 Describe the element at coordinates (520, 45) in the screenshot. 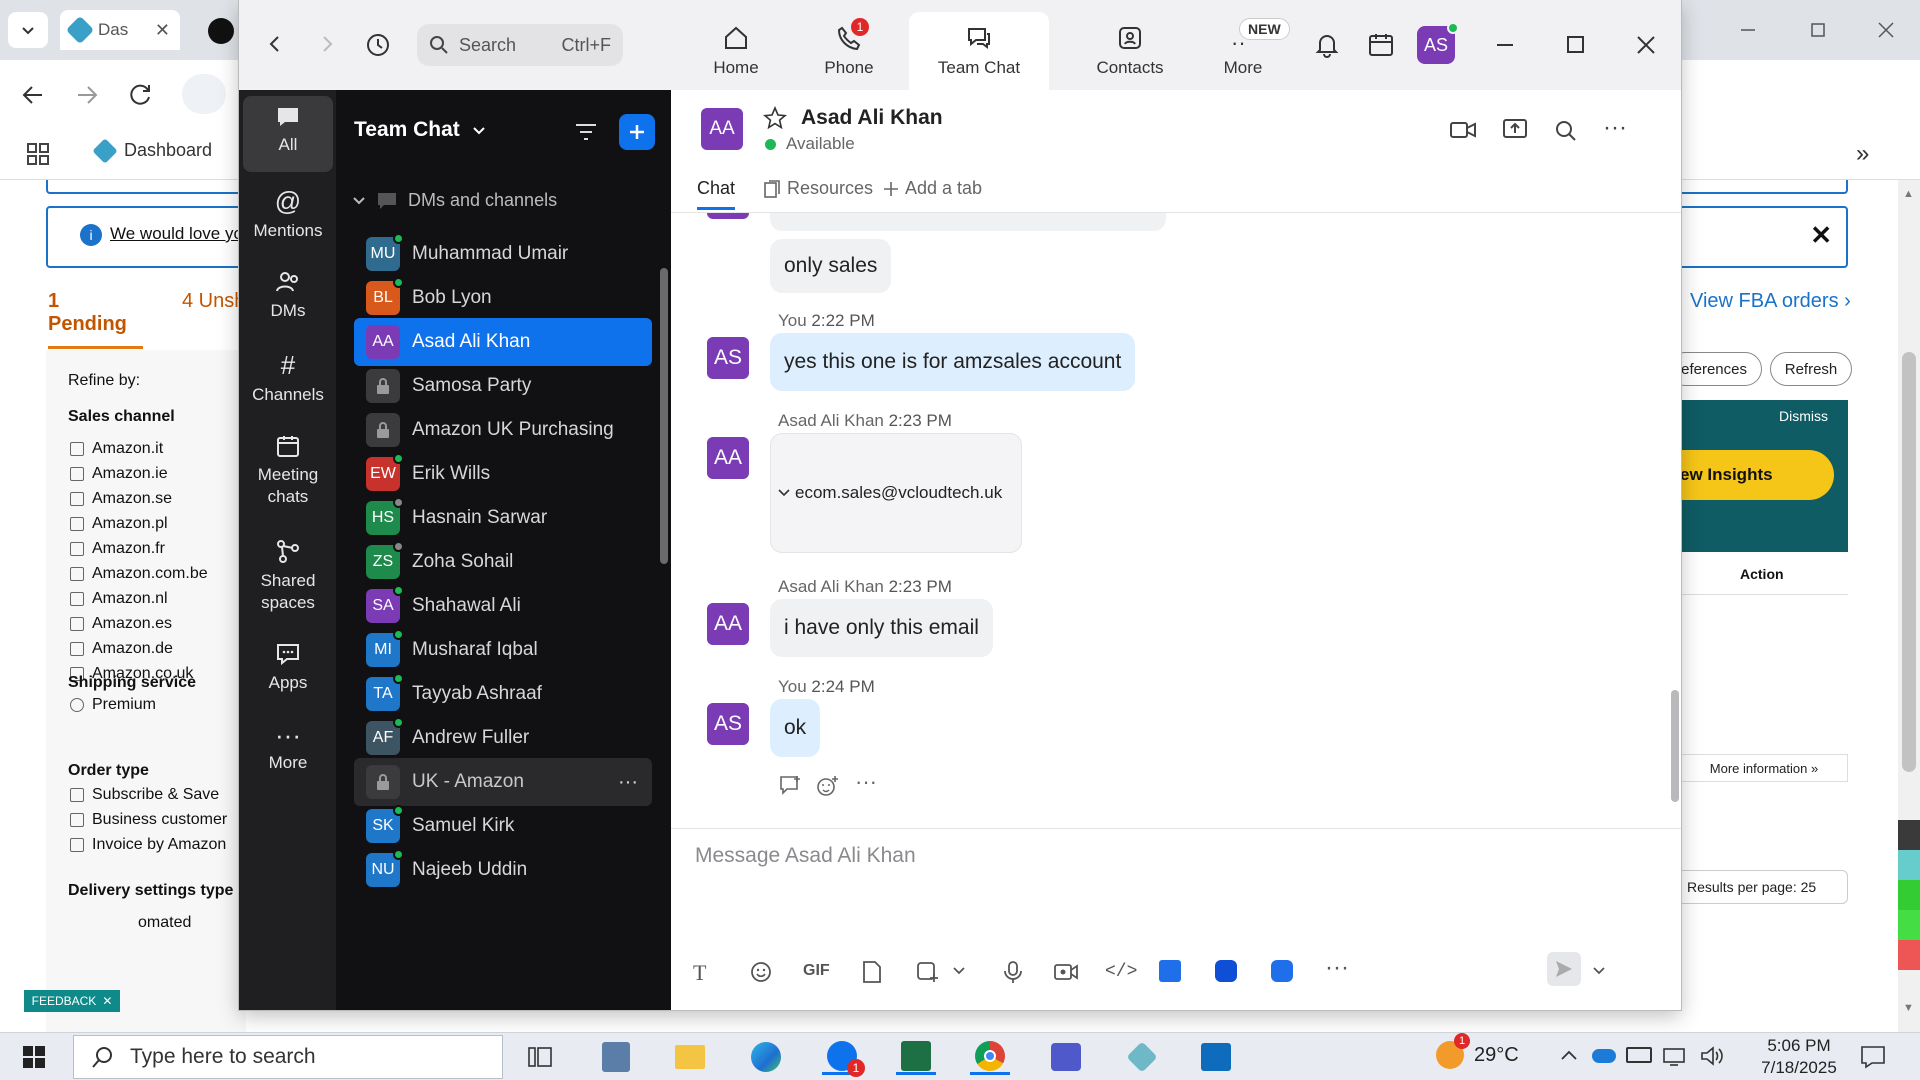

I see `search-box: Search Ctrl+F` at that location.